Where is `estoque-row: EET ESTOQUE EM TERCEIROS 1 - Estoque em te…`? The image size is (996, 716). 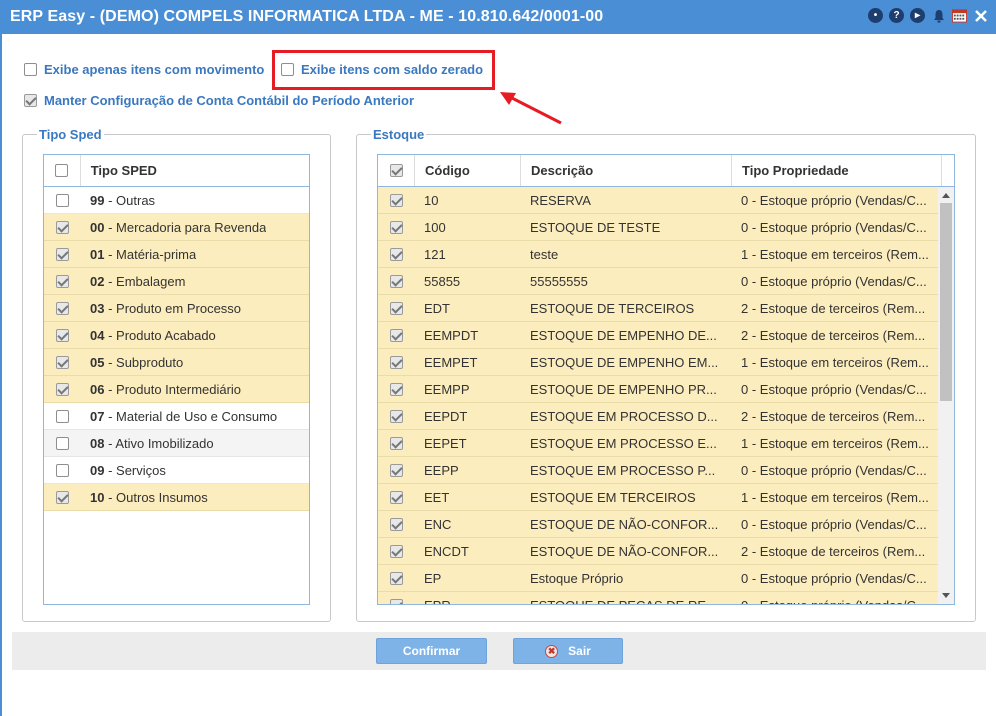
estoque-row: EET ESTOQUE EM TERCEIROS 1 - Estoque em te… is located at coordinates (666, 497).